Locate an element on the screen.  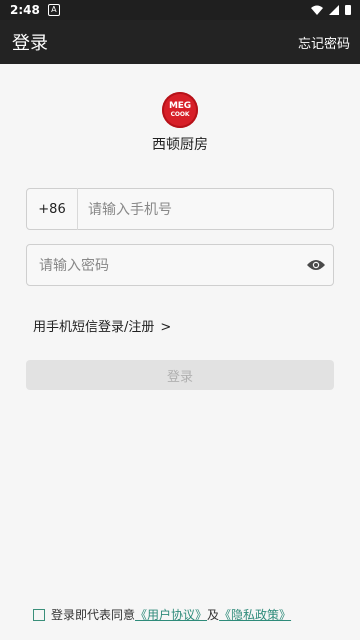
sms-login-label: 用手机短信登录/注册 is located at coordinates (94, 327).